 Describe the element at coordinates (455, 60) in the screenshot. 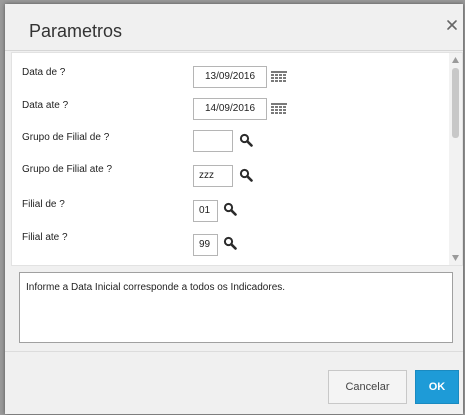

I see `scroll-up-icon` at that location.